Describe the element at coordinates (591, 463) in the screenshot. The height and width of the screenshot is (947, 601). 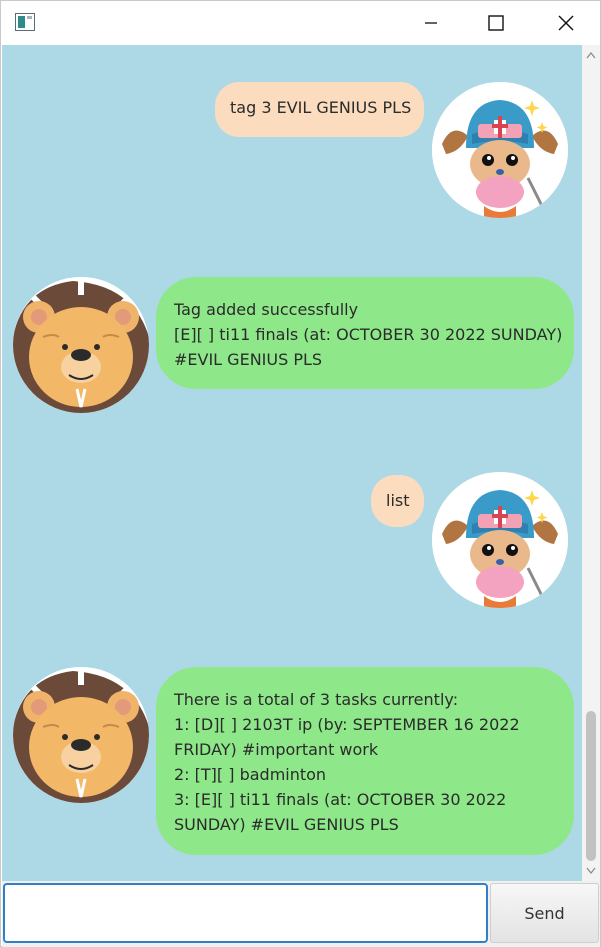
I see `vertical-scrollbar` at that location.